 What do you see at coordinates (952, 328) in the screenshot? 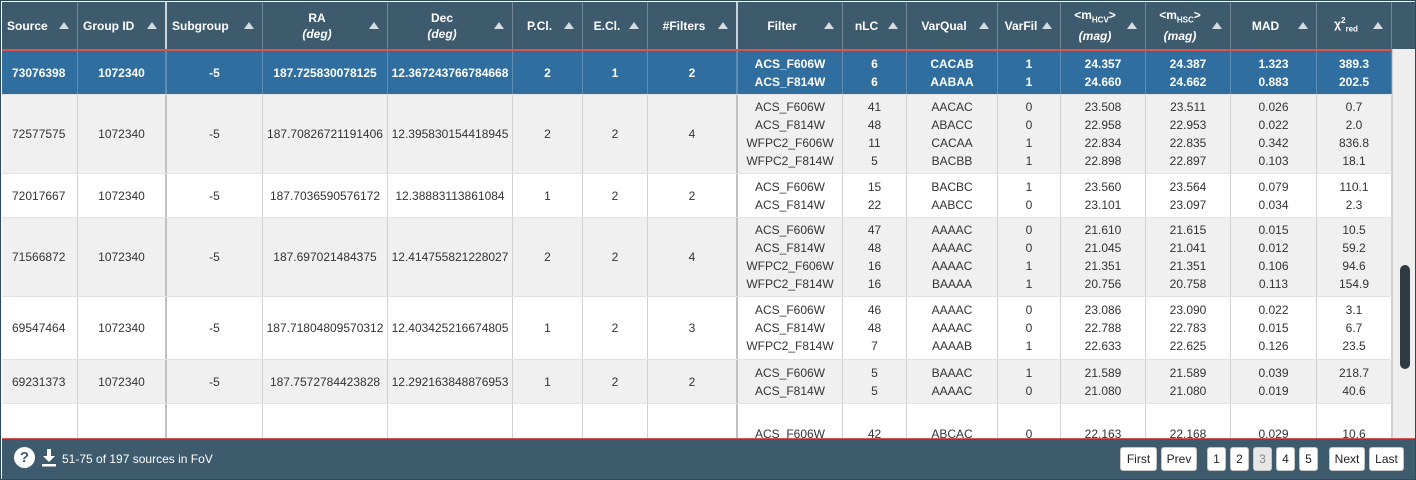
I see `cell-varqual: AAAAC AAAAC AAAAB` at bounding box center [952, 328].